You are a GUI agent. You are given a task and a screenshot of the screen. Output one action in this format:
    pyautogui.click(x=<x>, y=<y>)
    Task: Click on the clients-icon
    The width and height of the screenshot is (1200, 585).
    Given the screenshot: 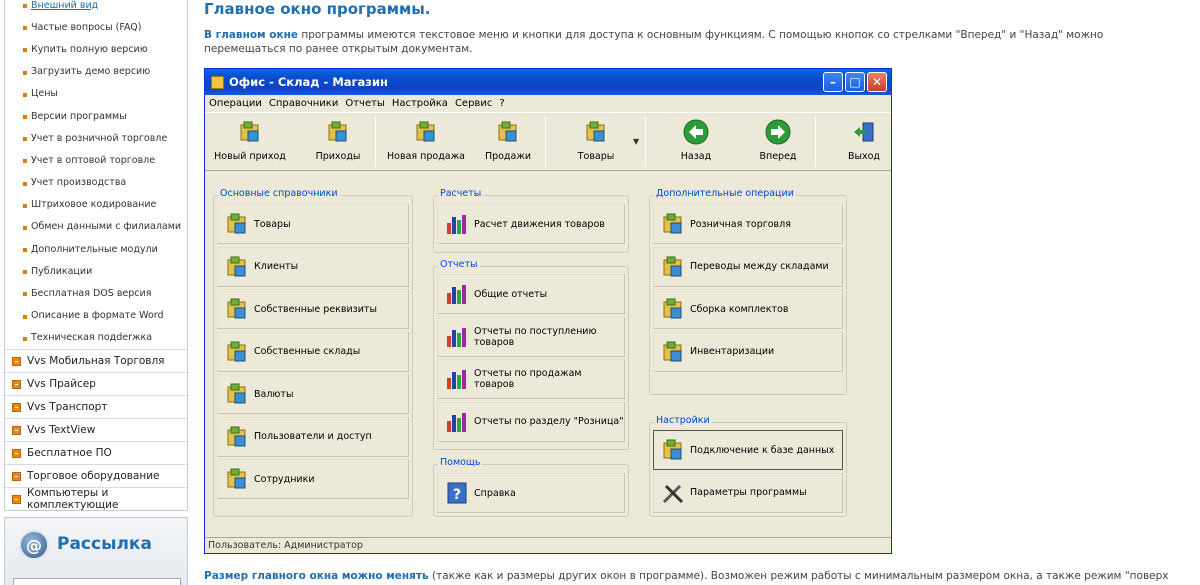 What is the action you would take?
    pyautogui.click(x=237, y=267)
    